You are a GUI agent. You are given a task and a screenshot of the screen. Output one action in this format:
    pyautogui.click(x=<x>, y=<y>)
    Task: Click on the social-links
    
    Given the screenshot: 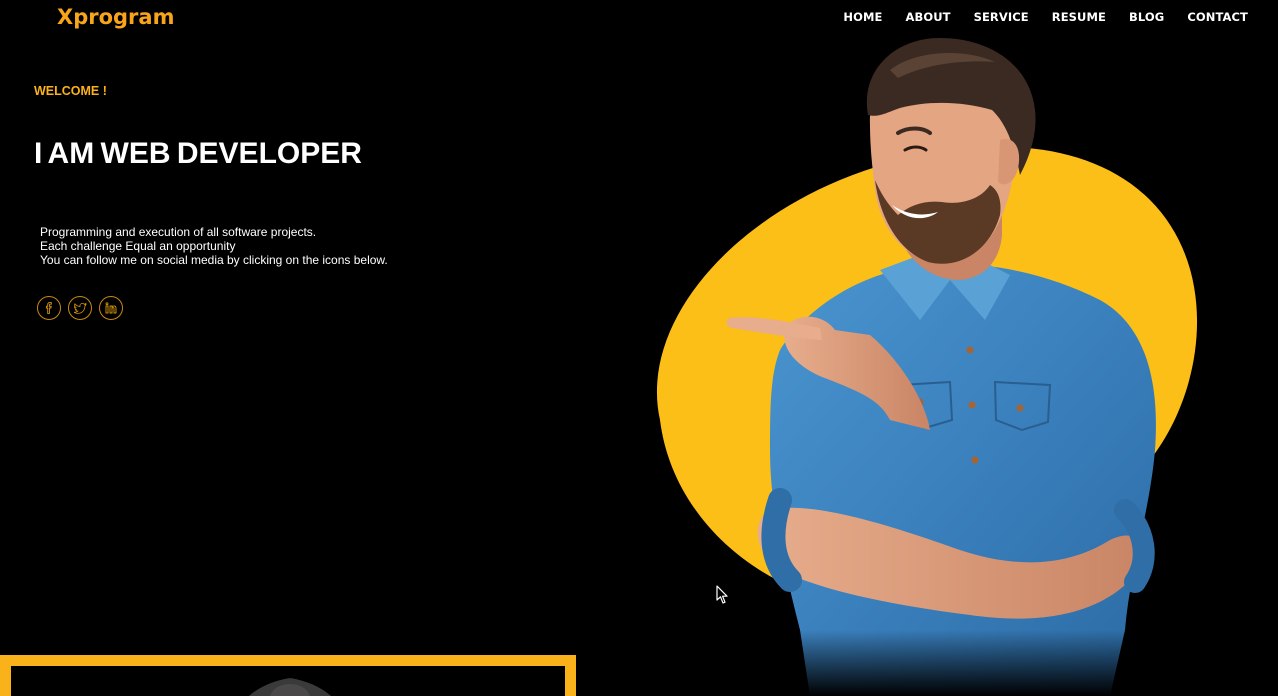 What is the action you would take?
    pyautogui.click(x=80, y=308)
    